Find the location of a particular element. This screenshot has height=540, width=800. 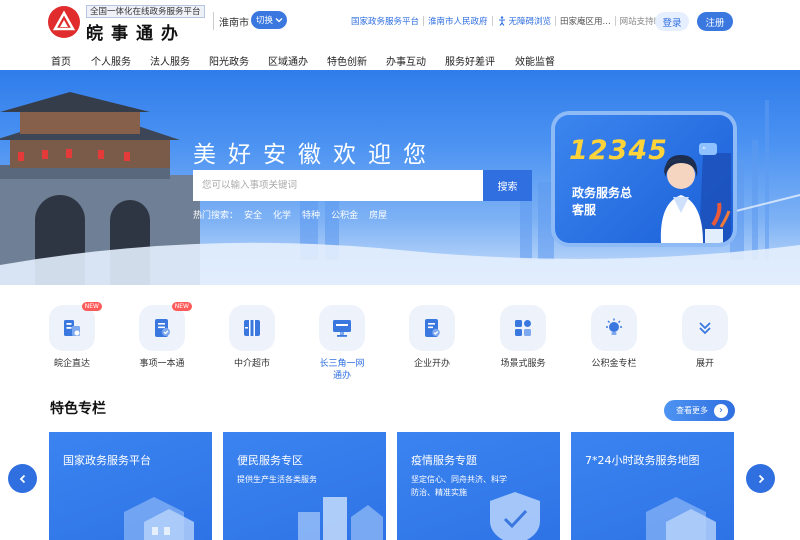

chevron-left-icon is located at coordinates (22, 478).